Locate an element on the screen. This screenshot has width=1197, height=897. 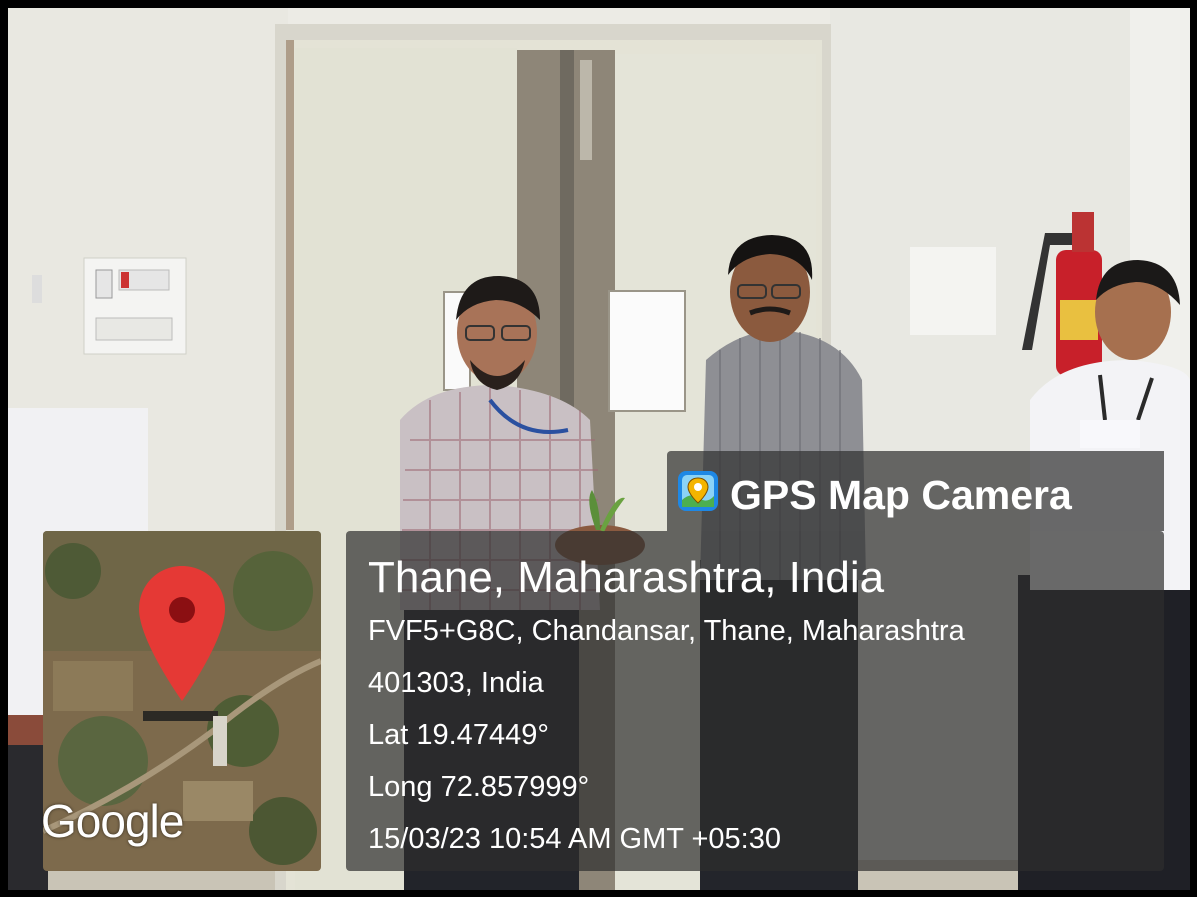
timestamp: 15/03/23 10:54 AM GMT +05:30 is located at coordinates (574, 839).